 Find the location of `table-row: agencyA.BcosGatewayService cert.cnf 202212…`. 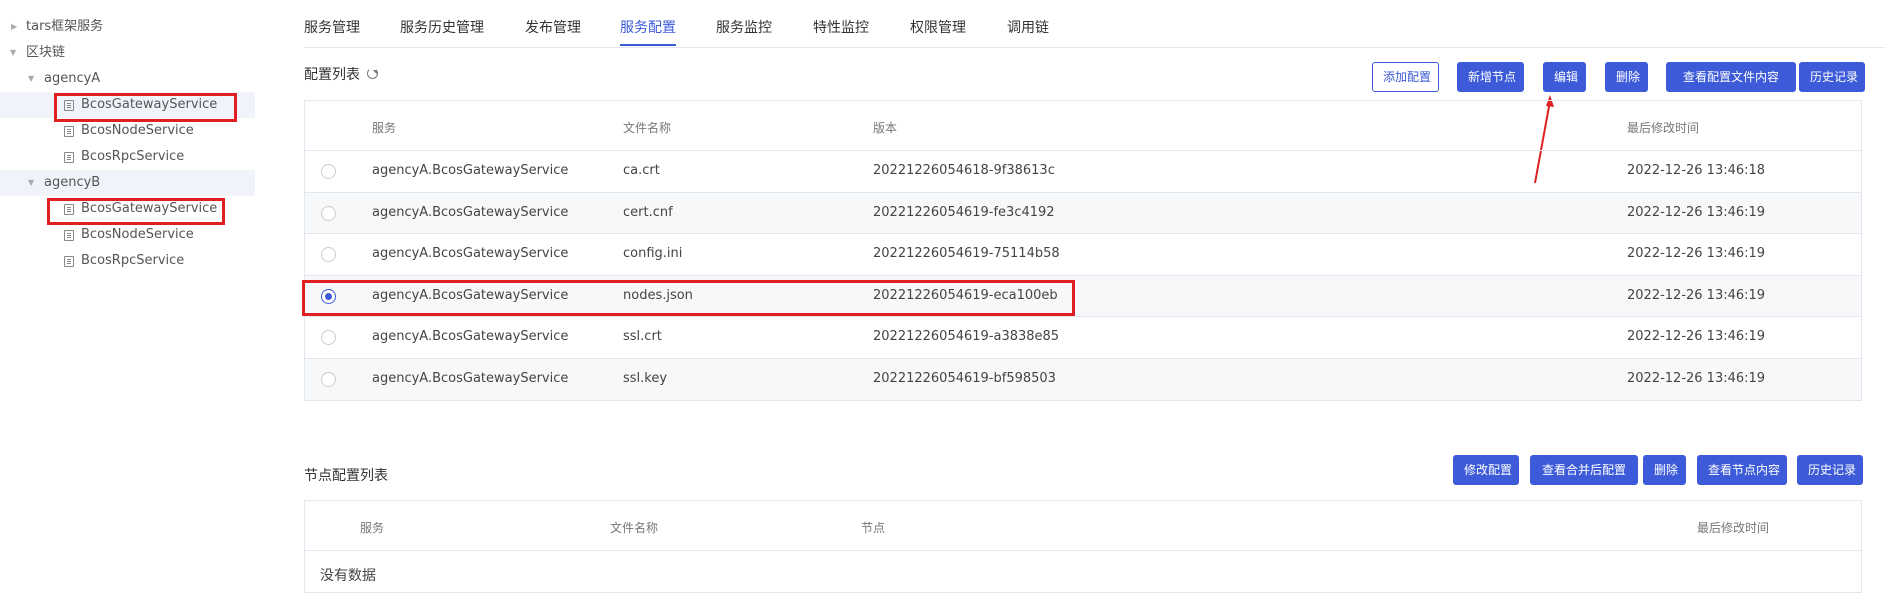

table-row: agencyA.BcosGatewayService cert.cnf 202212… is located at coordinates (1083, 213).